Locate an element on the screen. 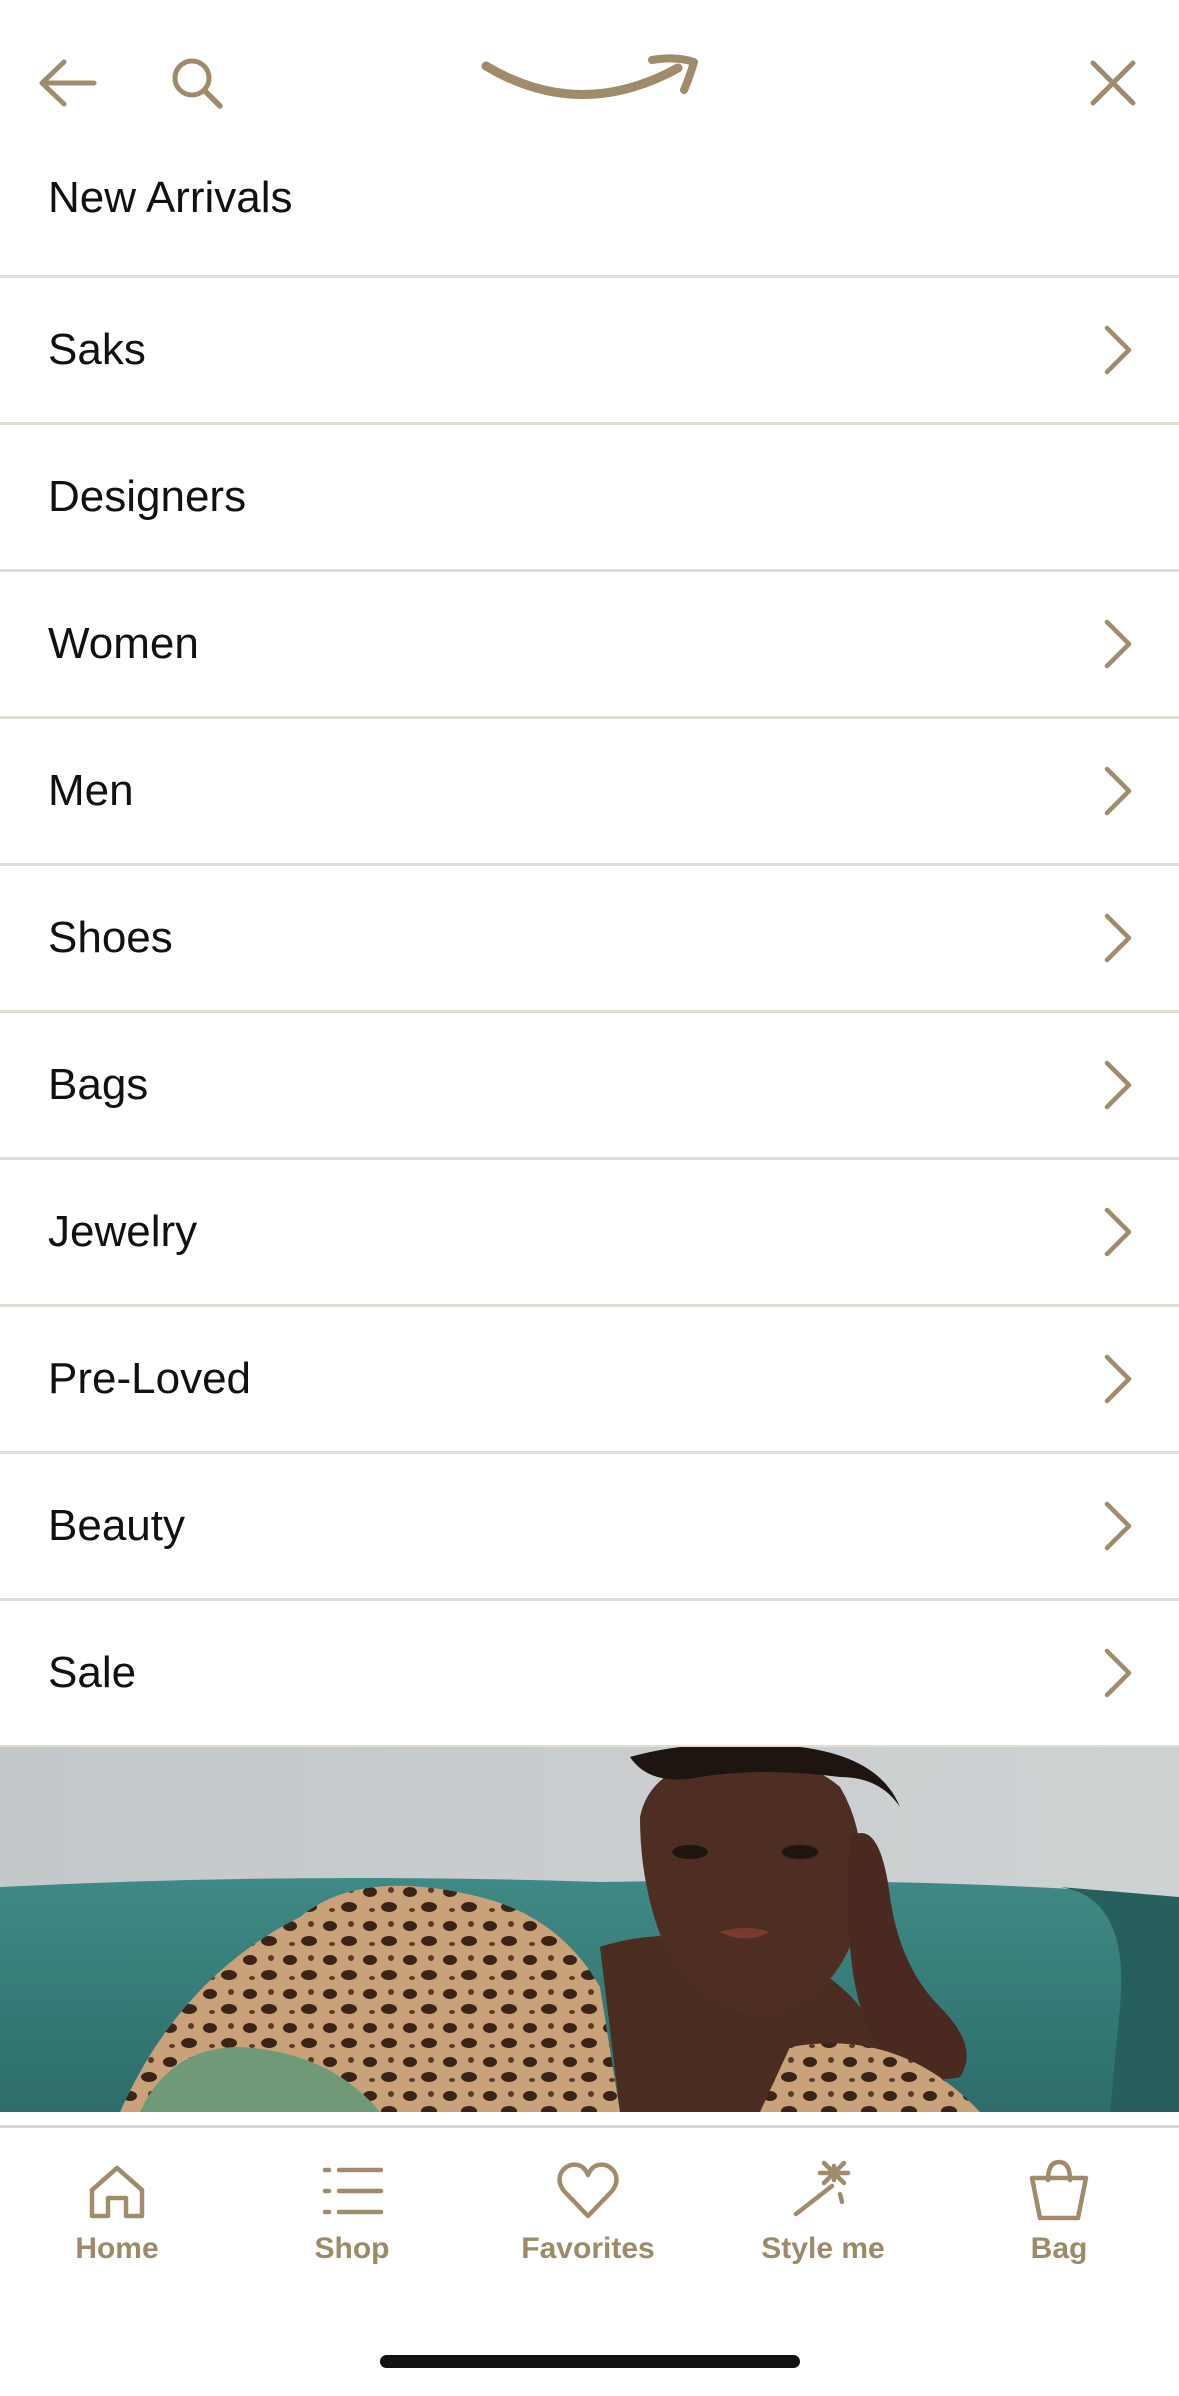 Image resolution: width=1179 pixels, height=2396 pixels. menu-item-designers: Designers is located at coordinates (589, 498).